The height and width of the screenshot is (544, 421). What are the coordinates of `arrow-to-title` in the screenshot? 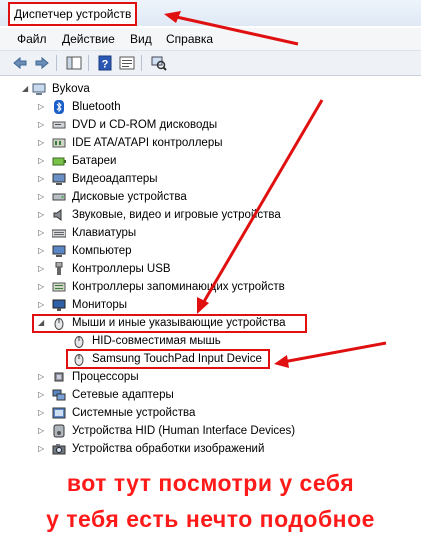 It's located at (231, 28).